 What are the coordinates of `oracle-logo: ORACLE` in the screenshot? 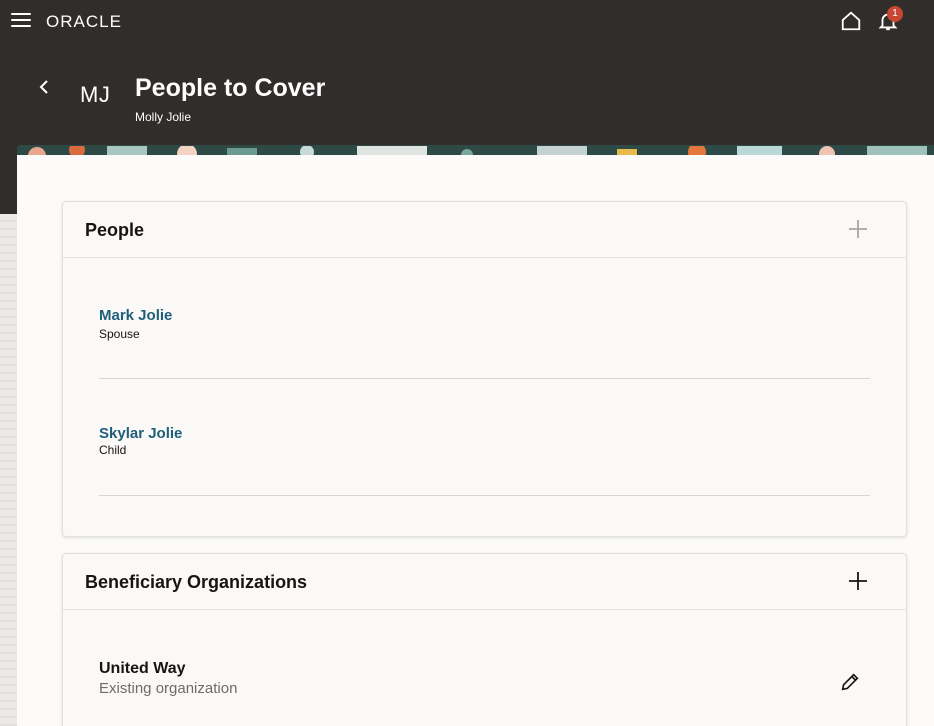 It's located at (84, 22).